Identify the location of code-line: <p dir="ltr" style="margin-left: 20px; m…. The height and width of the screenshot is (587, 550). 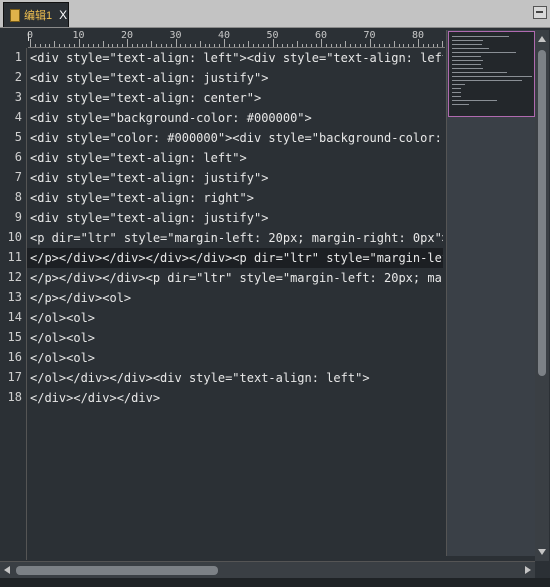
(235, 238).